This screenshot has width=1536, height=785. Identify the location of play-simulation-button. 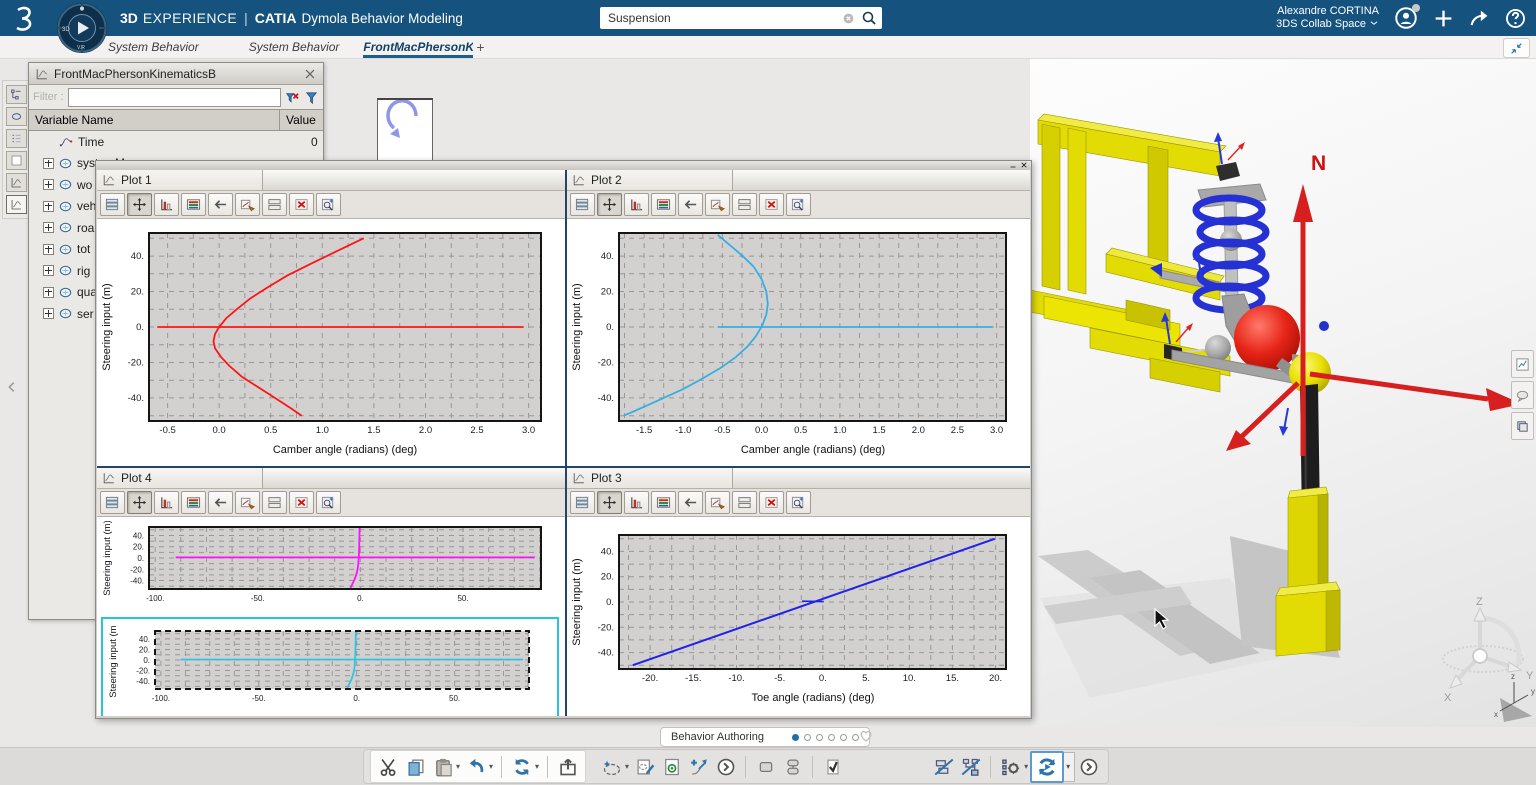
(1047, 766).